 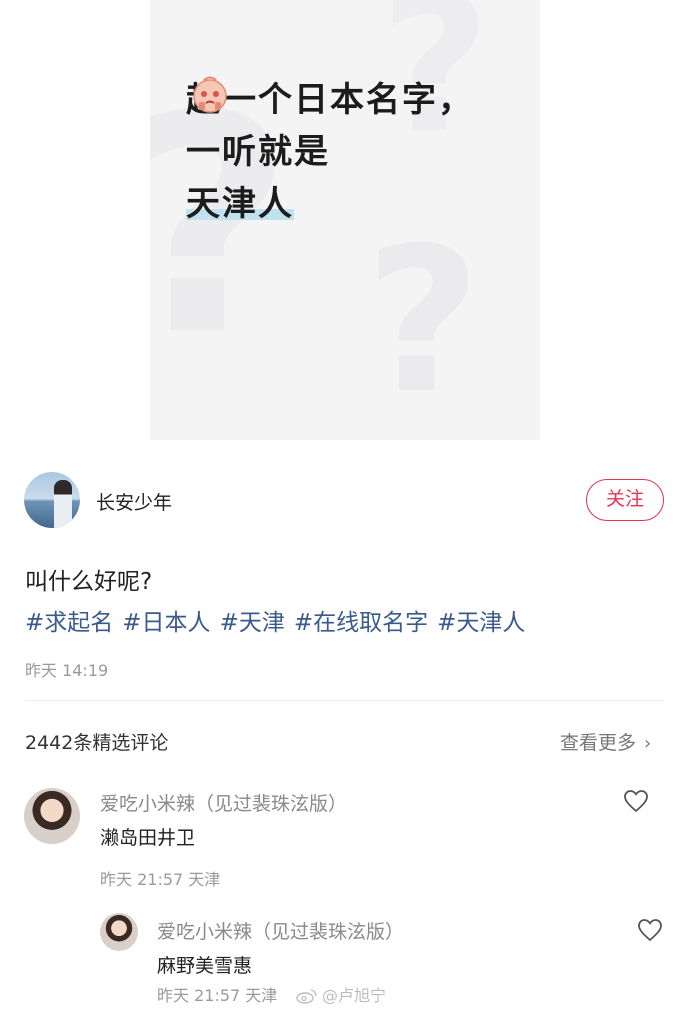 I want to click on reply-comment-meta: 昨天 21:57 天津, so click(x=217, y=995).